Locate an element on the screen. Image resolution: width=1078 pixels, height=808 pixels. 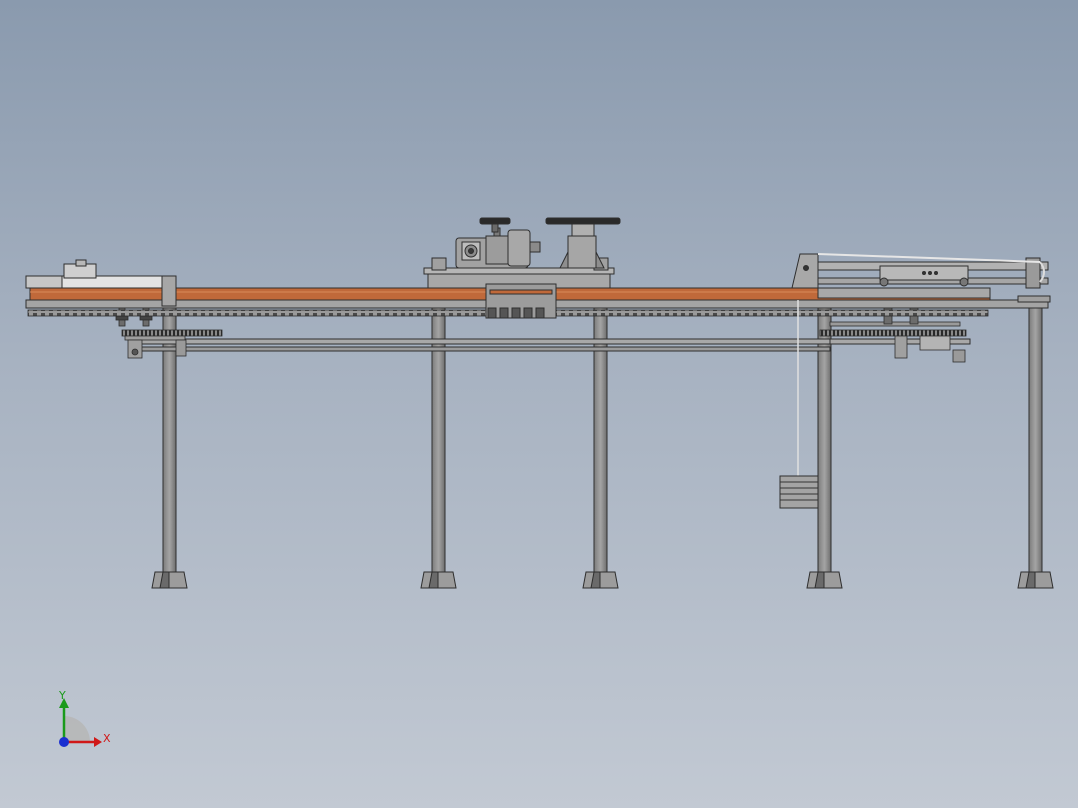
axis-x-label: X is located at coordinates (107, 738).